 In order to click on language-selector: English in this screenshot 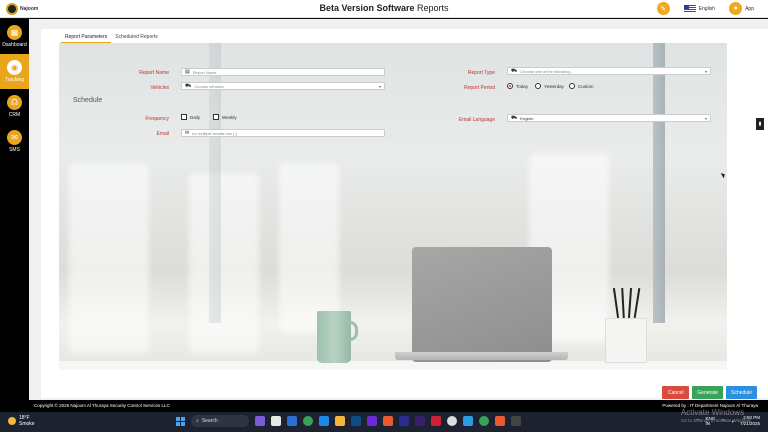, I will do `click(699, 8)`.